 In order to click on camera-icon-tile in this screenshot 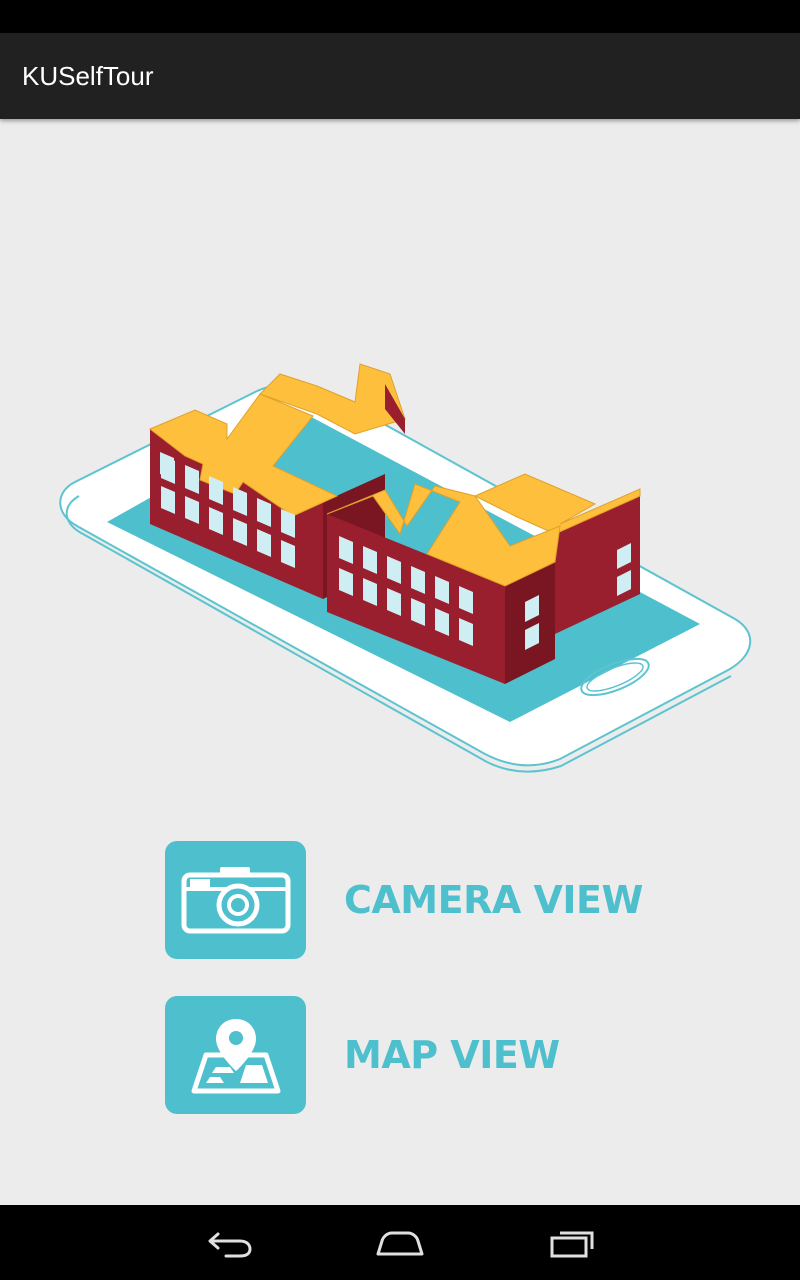, I will do `click(235, 900)`.